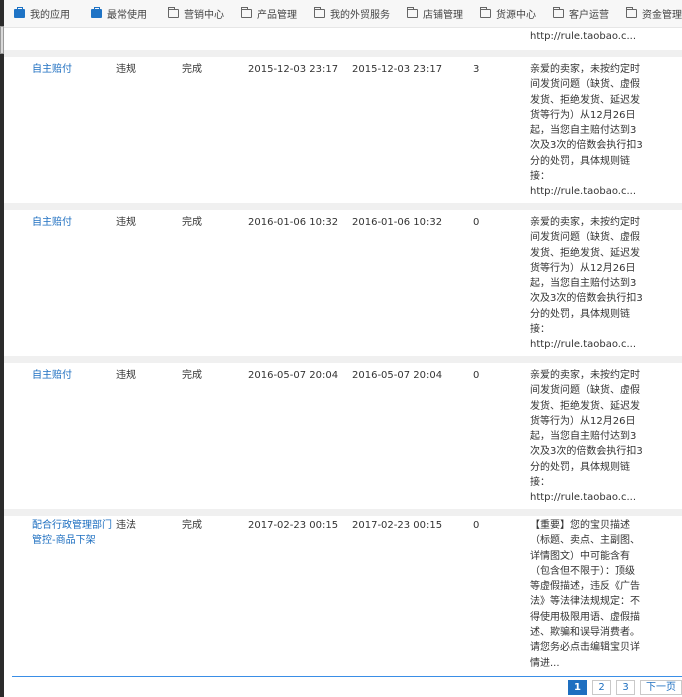 This screenshot has width=682, height=697. I want to click on left-window-edge, so click(2, 348).